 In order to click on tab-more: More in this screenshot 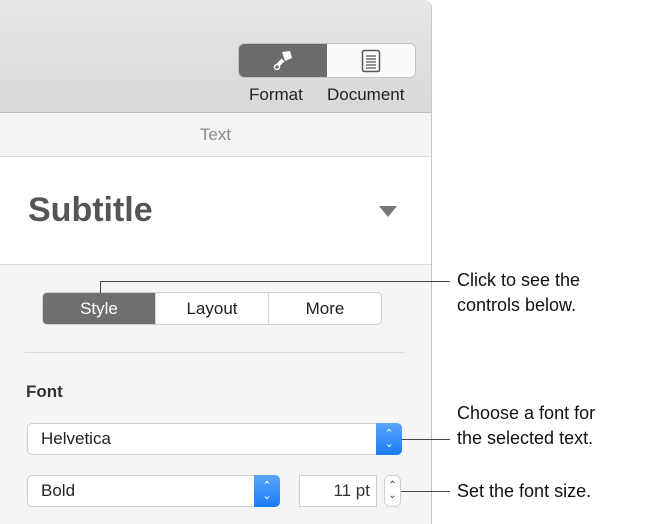, I will do `click(324, 308)`.